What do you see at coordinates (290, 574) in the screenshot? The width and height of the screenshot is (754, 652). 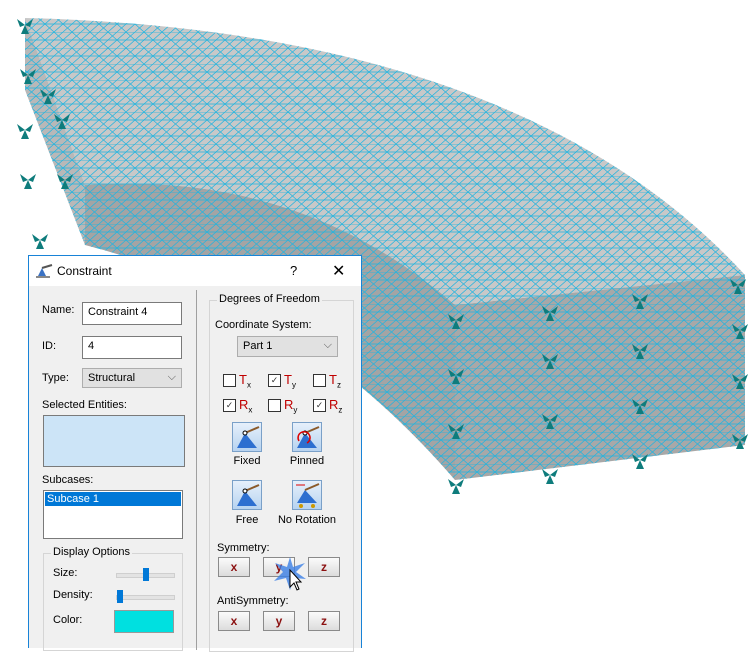 I see `mouse-cursor-icon` at bounding box center [290, 574].